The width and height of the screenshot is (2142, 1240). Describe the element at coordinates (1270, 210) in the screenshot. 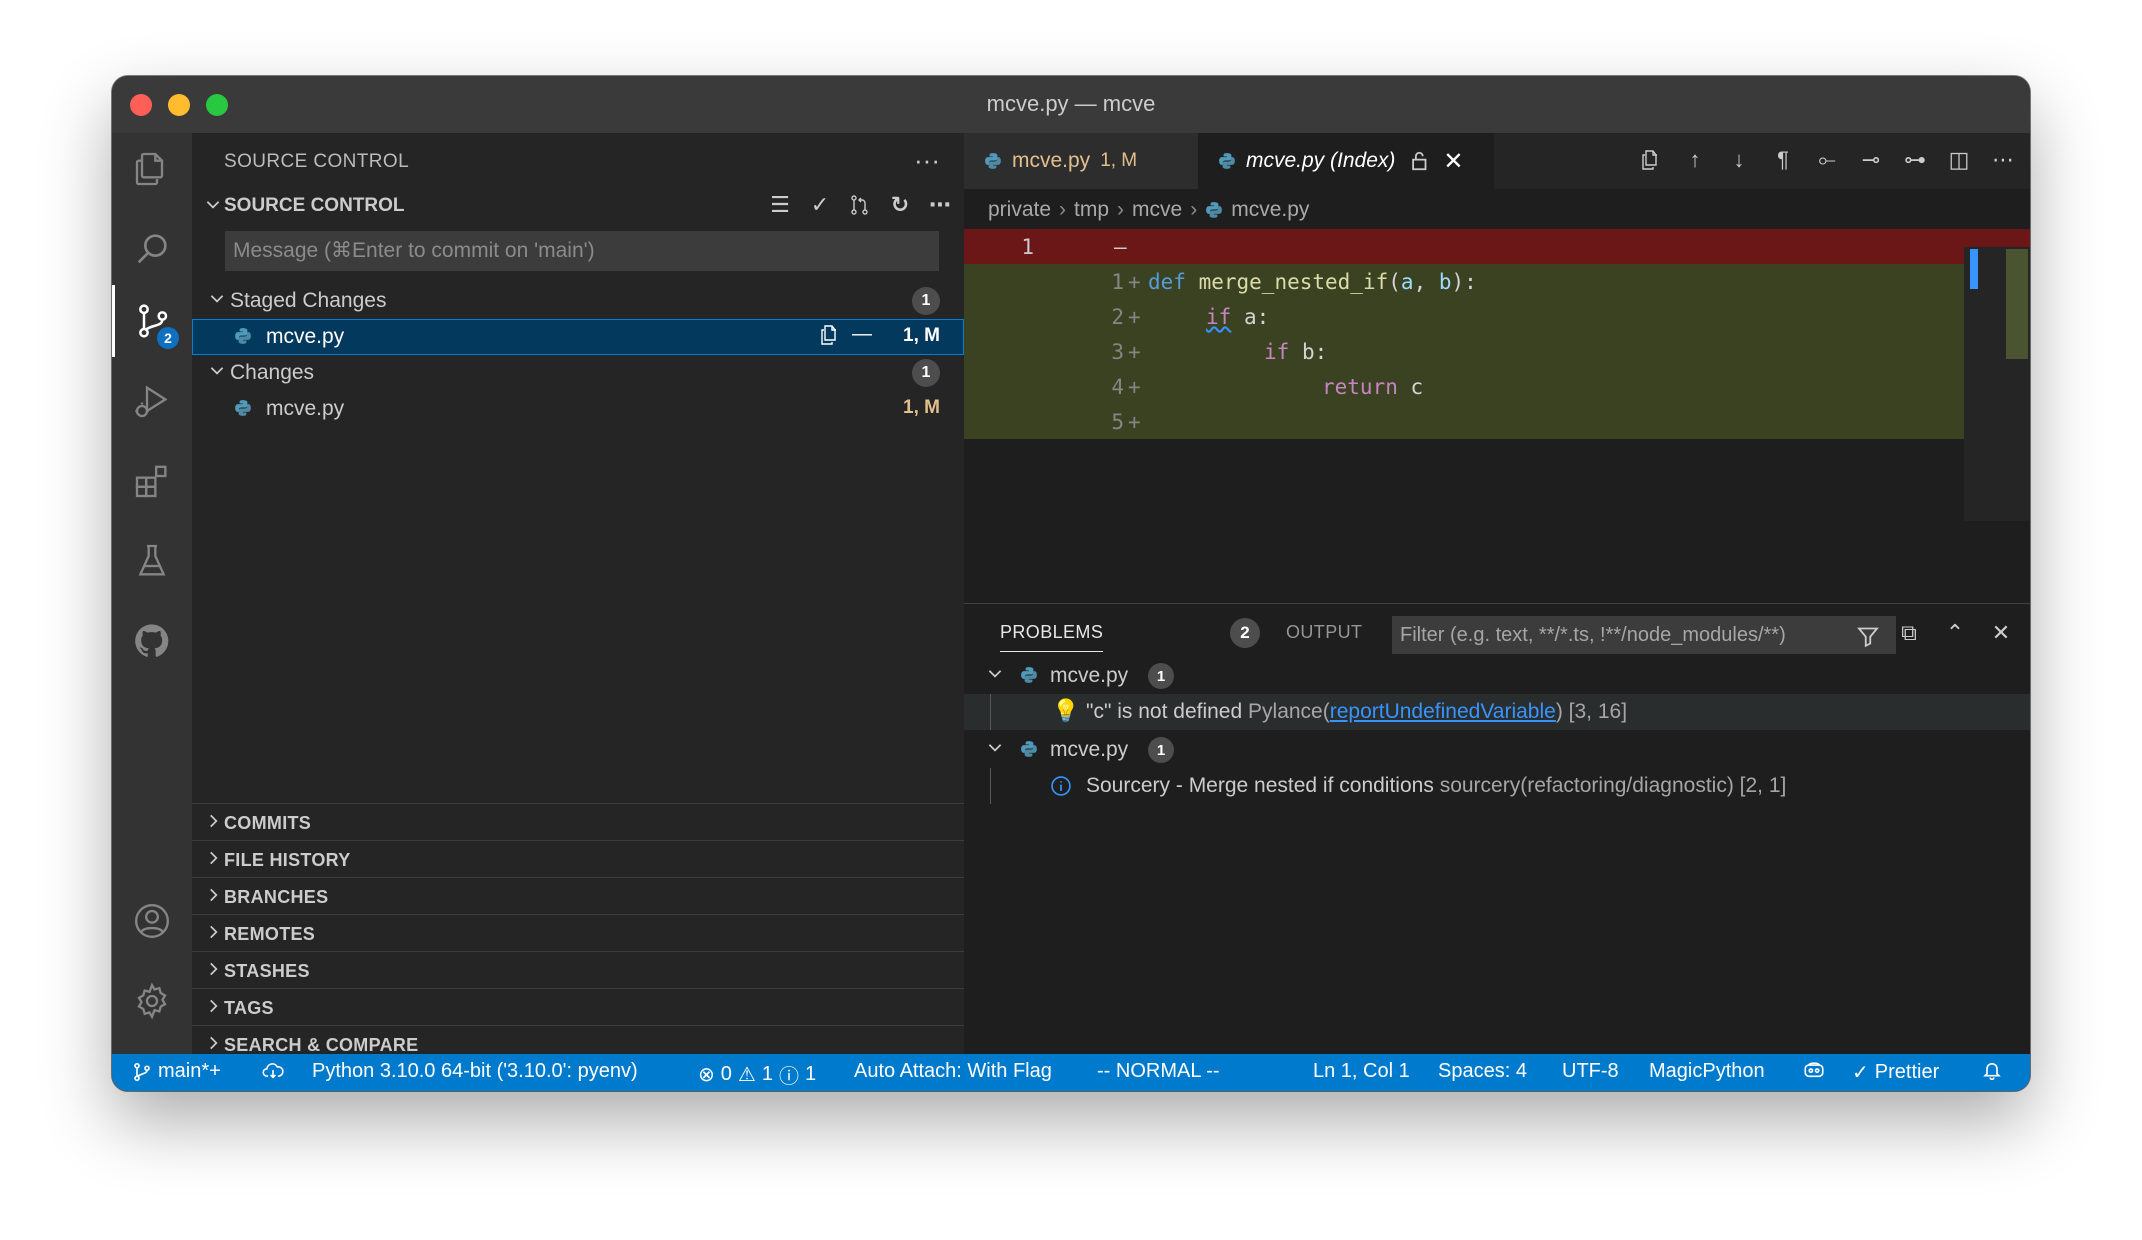

I see `breadcrumb-item: mcve.py` at that location.